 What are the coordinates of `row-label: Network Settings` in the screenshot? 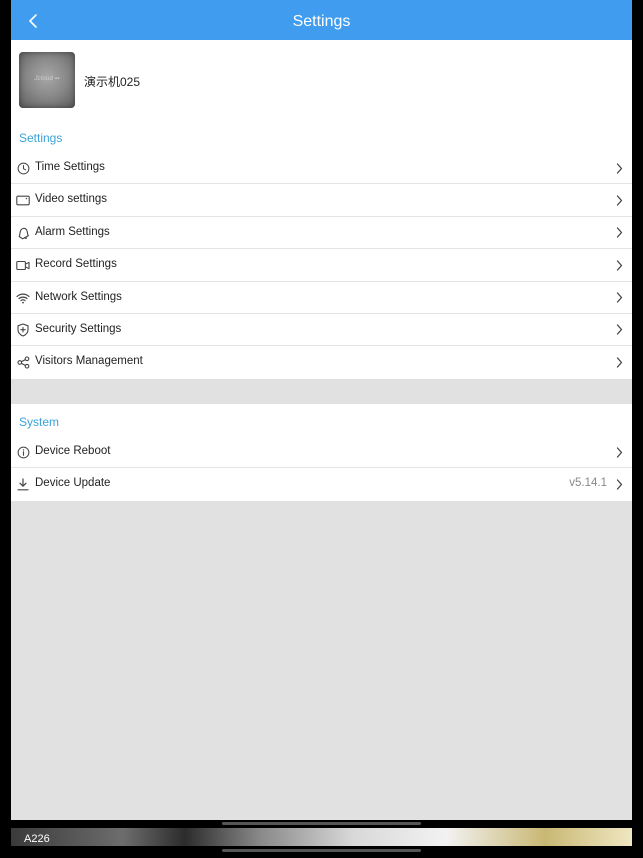 It's located at (78, 296).